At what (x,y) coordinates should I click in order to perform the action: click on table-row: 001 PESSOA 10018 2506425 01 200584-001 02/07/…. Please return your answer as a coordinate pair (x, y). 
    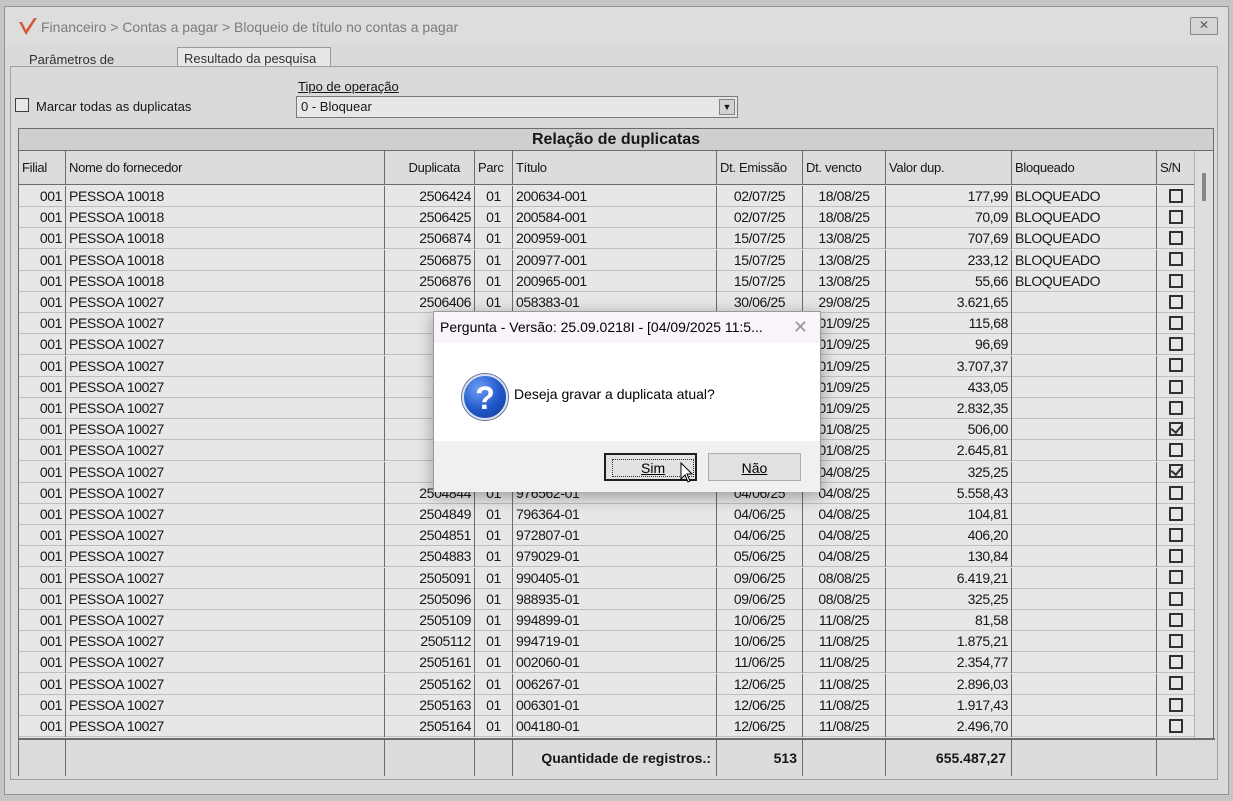
    Looking at the image, I should click on (607, 218).